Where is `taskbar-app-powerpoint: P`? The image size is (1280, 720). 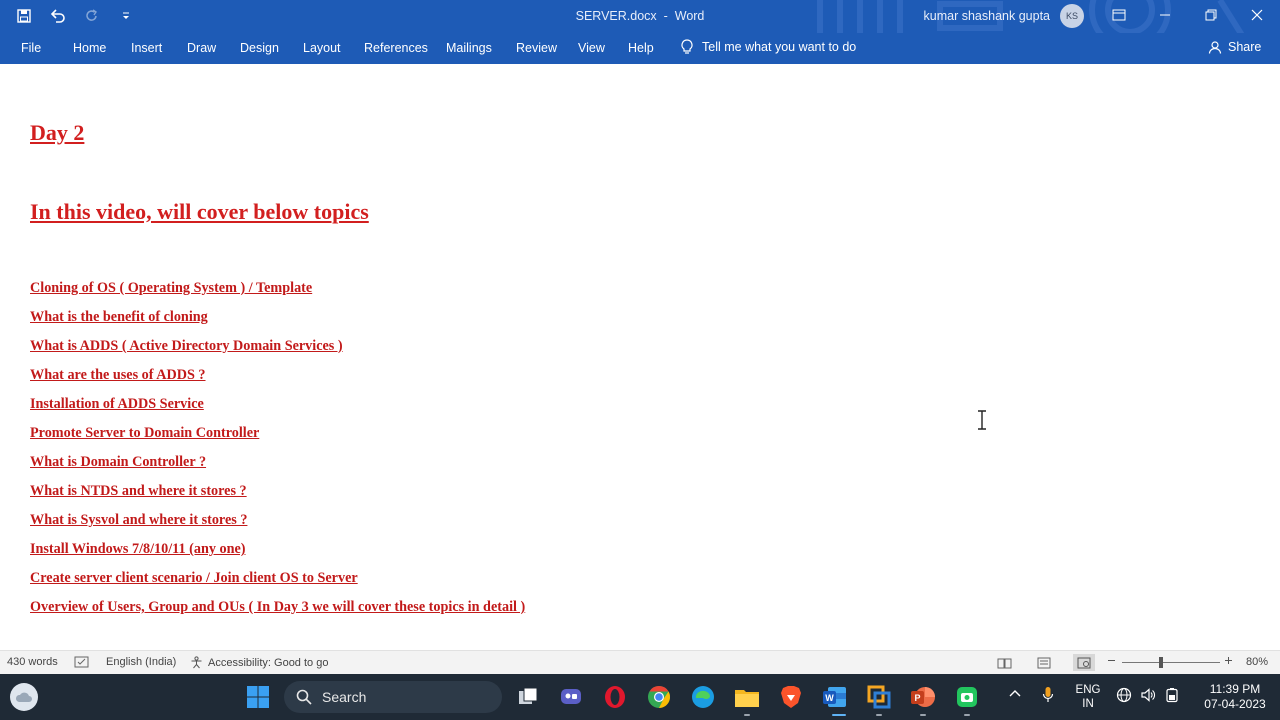
taskbar-app-powerpoint: P is located at coordinates (923, 697).